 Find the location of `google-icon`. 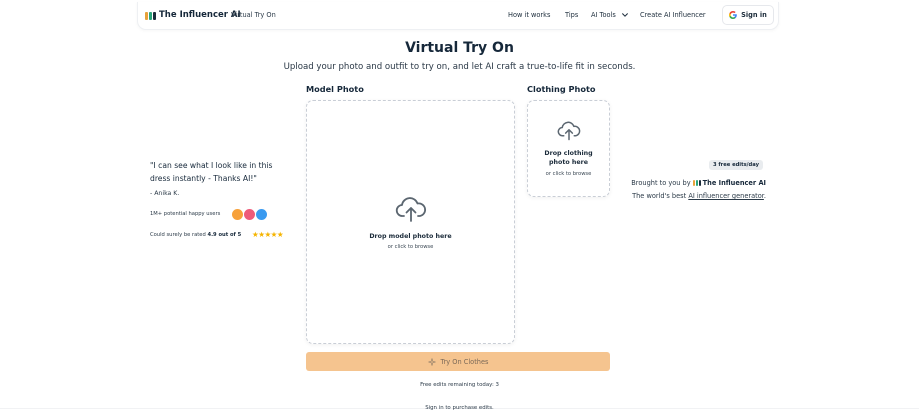

google-icon is located at coordinates (733, 15).